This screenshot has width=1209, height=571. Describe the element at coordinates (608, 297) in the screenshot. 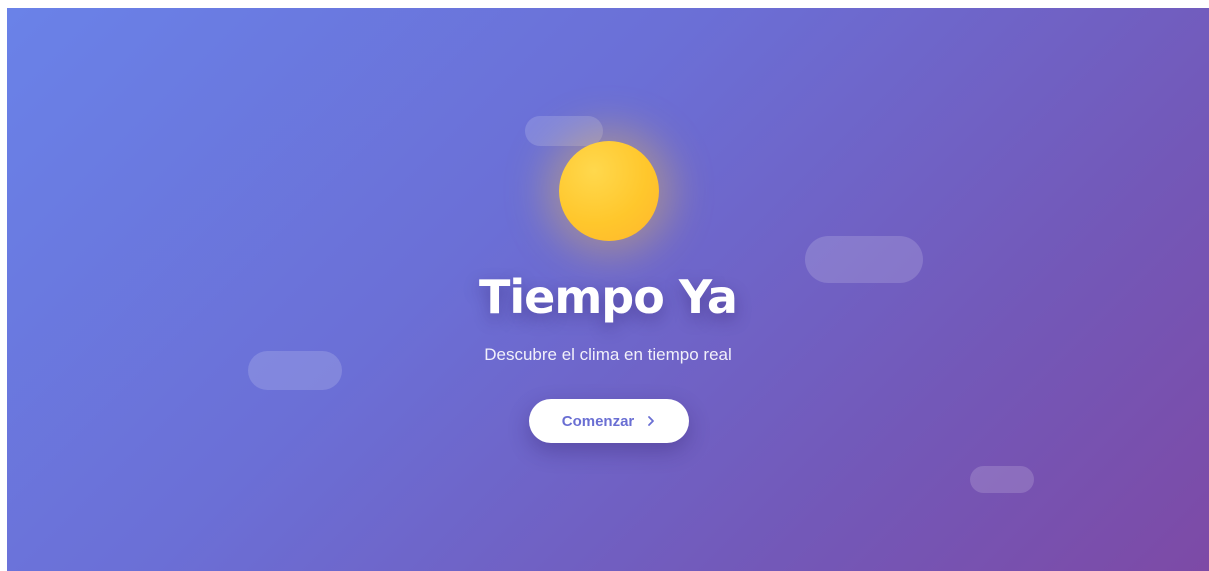

I see `app-title: Tiempo Ya` at that location.